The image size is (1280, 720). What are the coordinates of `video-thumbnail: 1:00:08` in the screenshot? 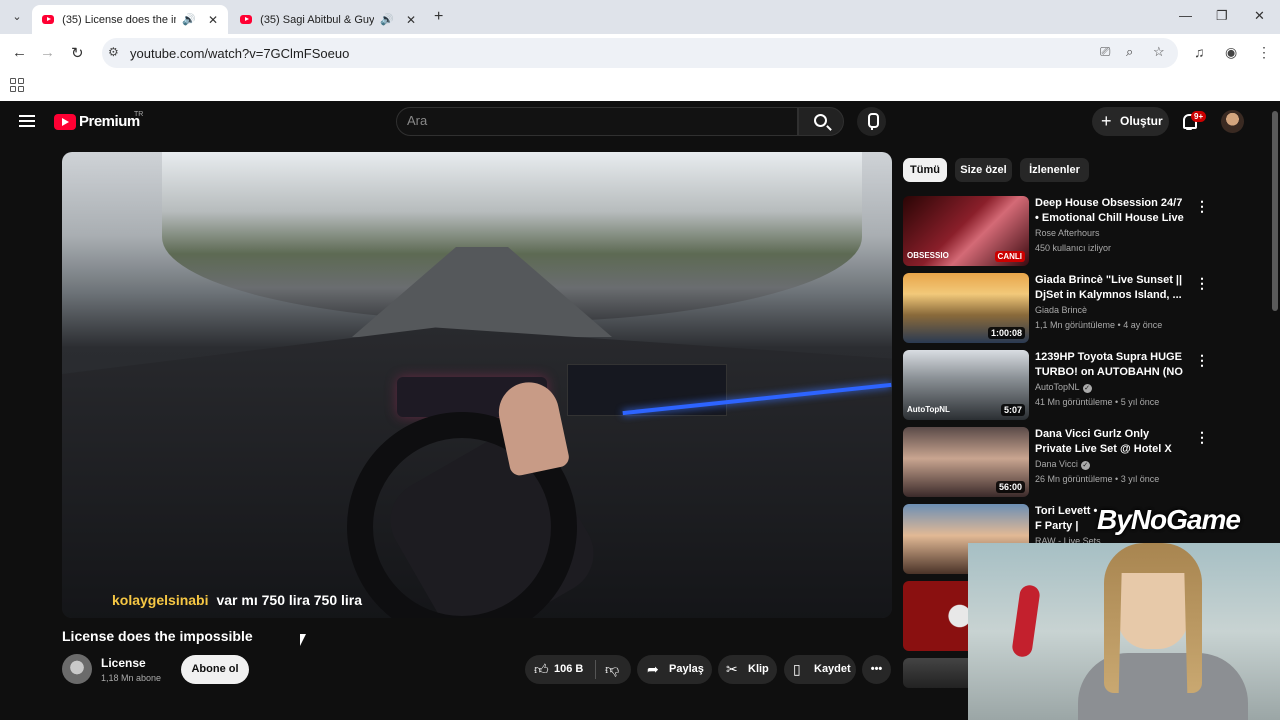 It's located at (966, 308).